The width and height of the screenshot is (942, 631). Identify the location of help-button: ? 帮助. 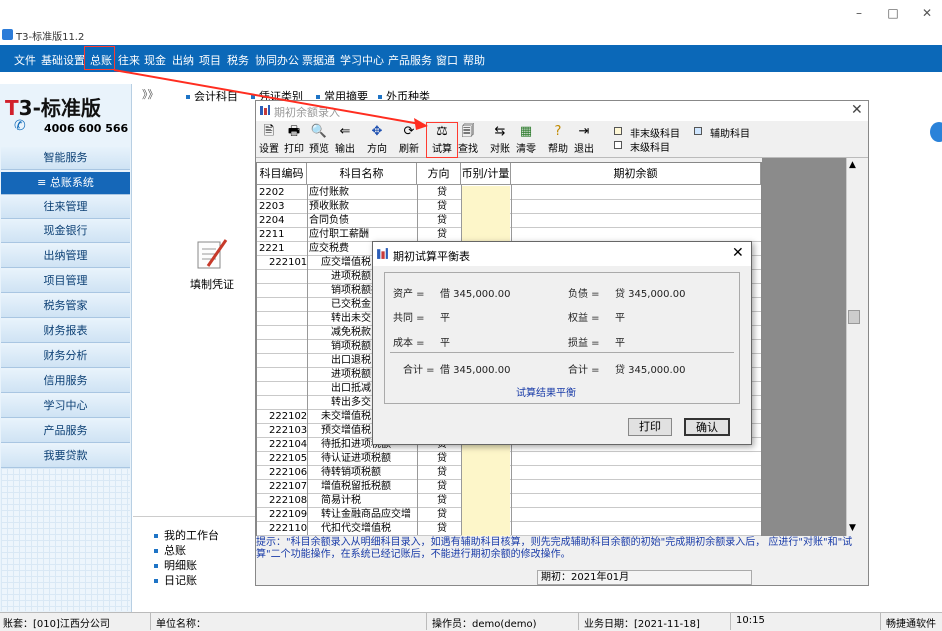
(558, 140).